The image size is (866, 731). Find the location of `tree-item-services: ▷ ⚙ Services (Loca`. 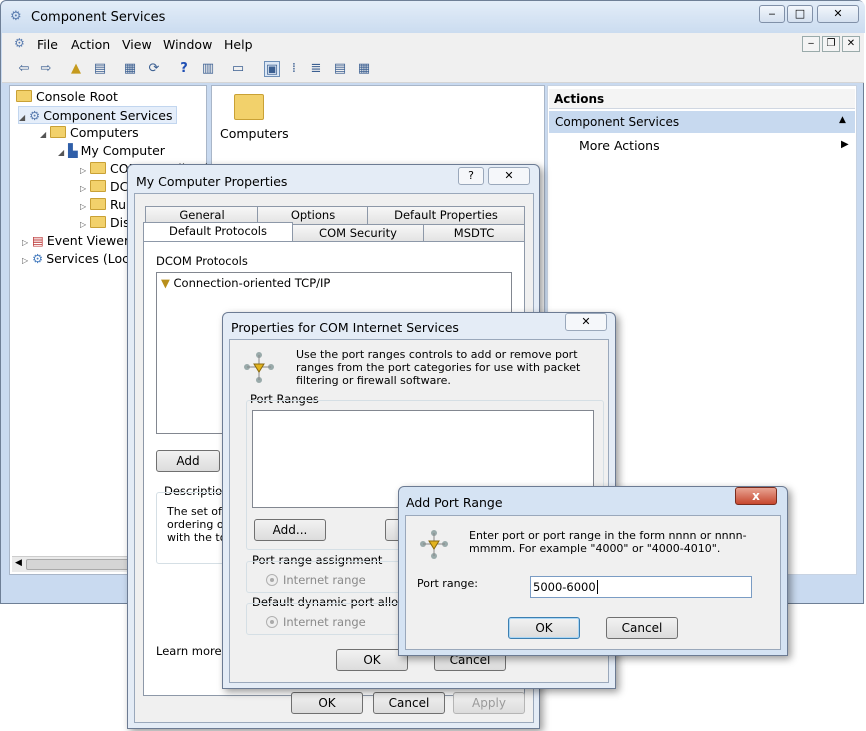

tree-item-services: ▷ ⚙ Services (Loca is located at coordinates (79, 259).